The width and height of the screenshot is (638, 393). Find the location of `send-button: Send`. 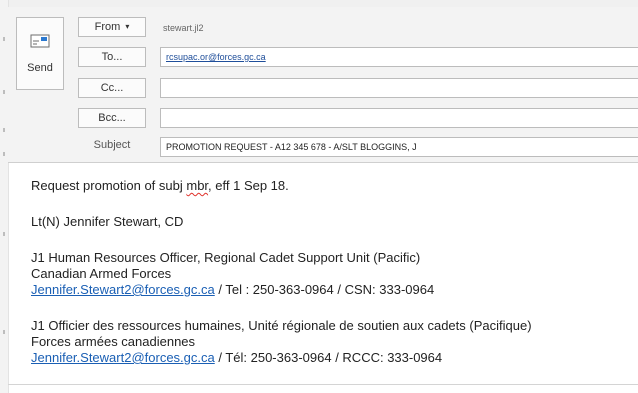

send-button: Send is located at coordinates (40, 53).